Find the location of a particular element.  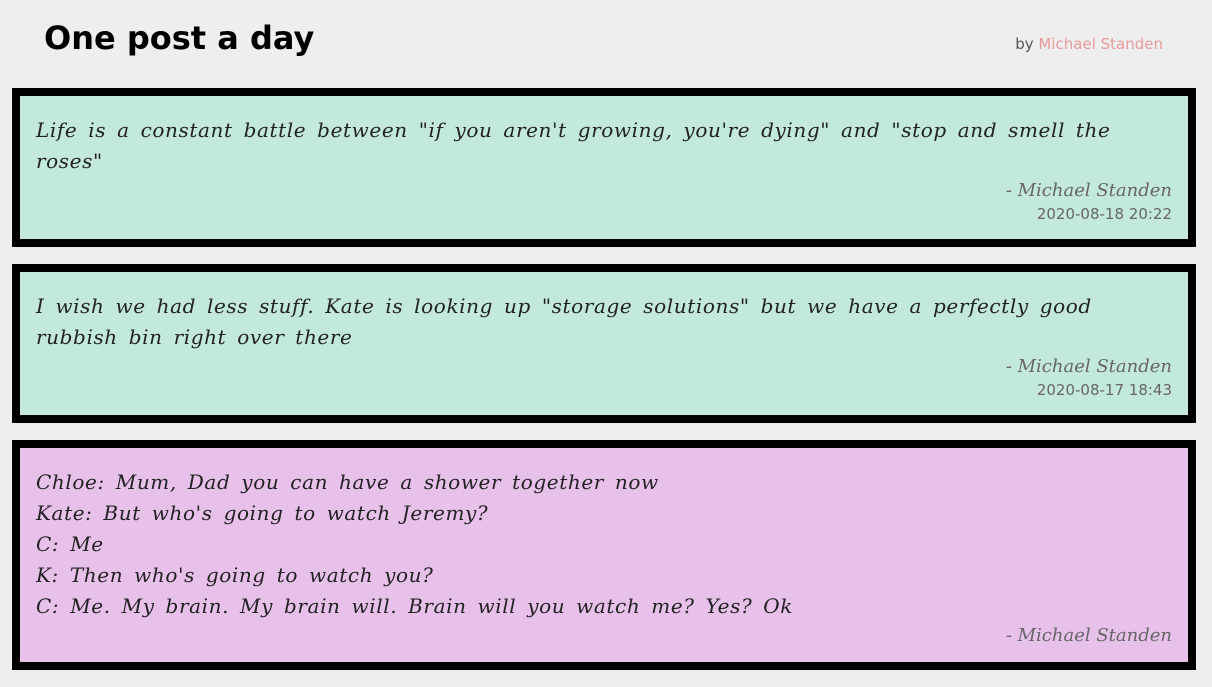

site-title: One post a day is located at coordinates (179, 38).